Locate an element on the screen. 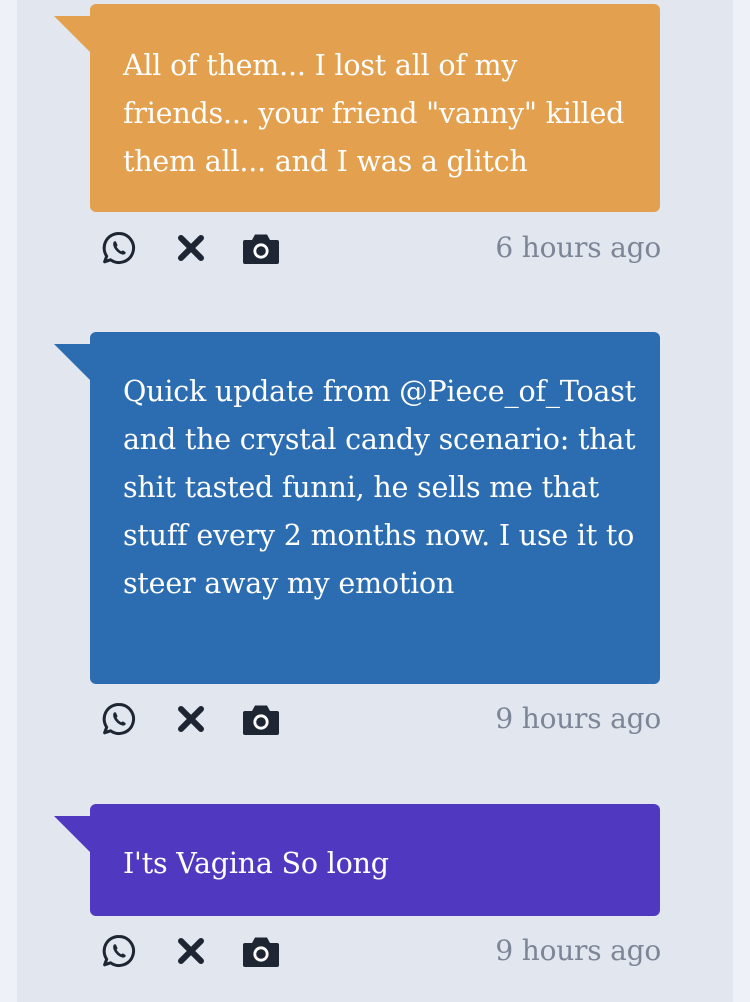 The width and height of the screenshot is (750, 1002). message-bubble: I'ts Vagina So long is located at coordinates (375, 860).